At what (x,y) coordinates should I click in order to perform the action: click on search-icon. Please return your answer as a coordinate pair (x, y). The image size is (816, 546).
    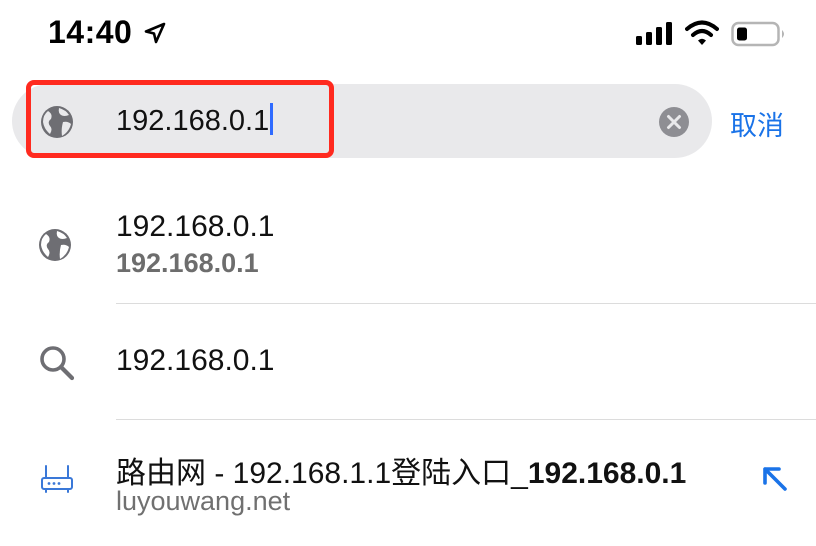
    Looking at the image, I should click on (57, 363).